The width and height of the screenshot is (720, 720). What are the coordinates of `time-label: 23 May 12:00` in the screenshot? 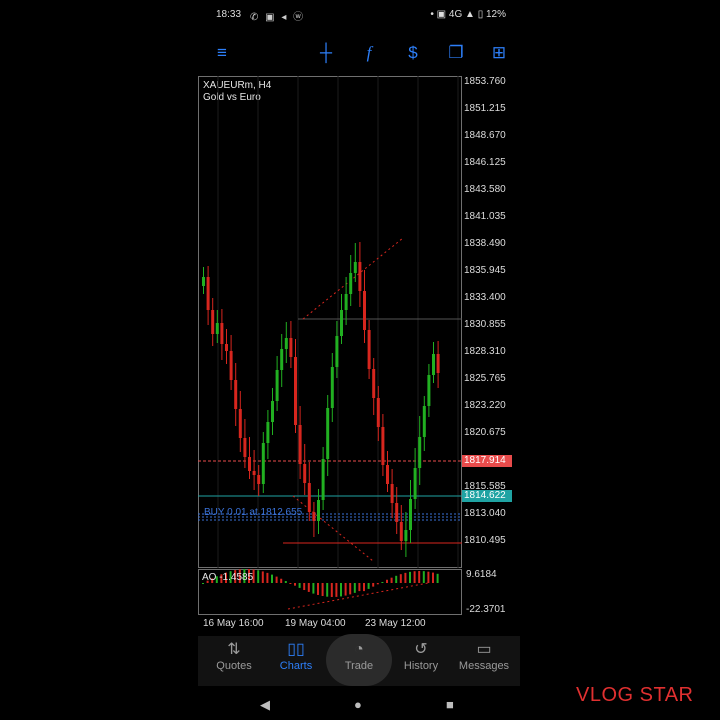 It's located at (395, 623).